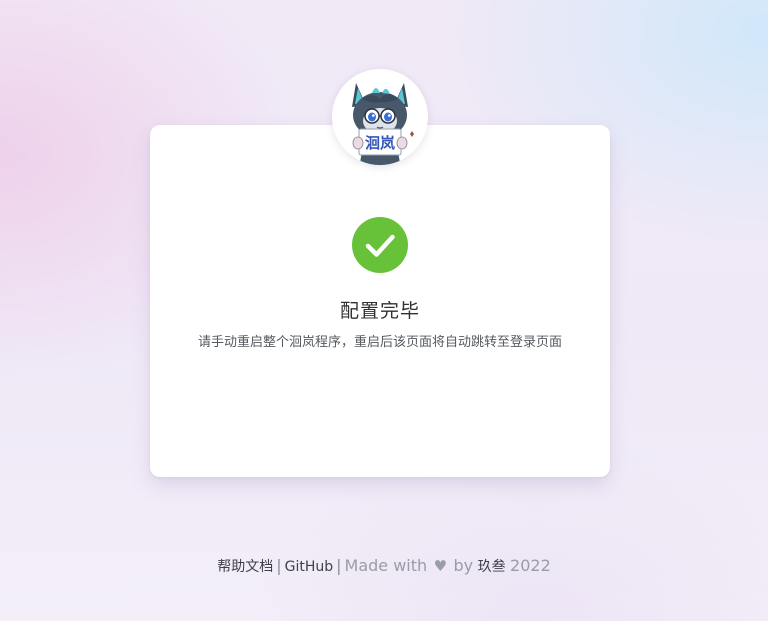 The image size is (768, 621). I want to click on sign-text: 洄岚, so click(380, 143).